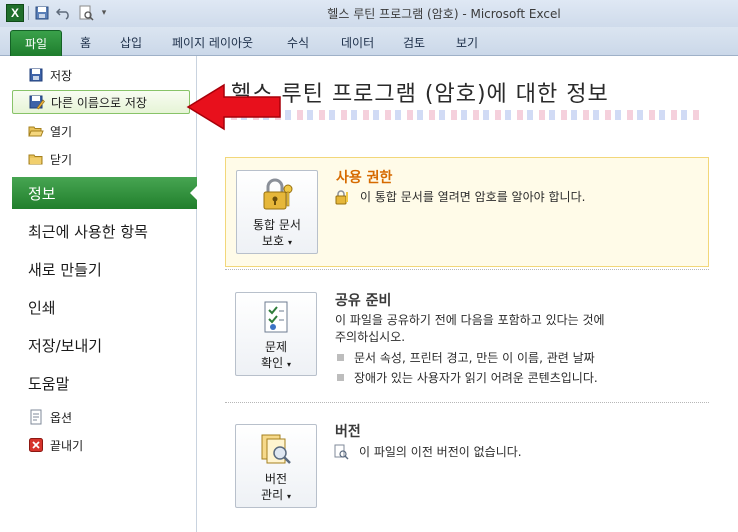 This screenshot has width=738, height=532. What do you see at coordinates (36, 131) in the screenshot?
I see `open-folder-icon` at bounding box center [36, 131].